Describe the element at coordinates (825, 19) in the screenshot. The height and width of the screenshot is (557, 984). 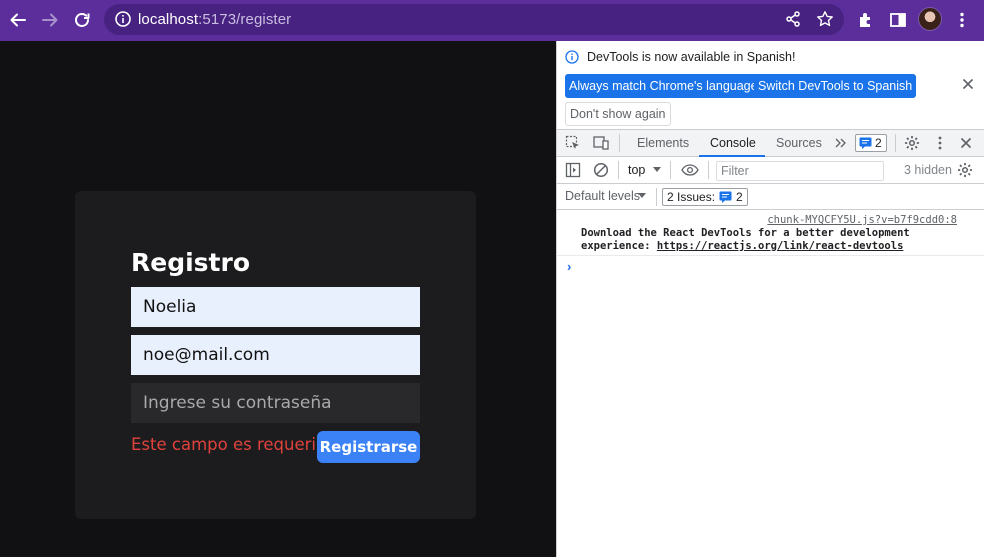
I see `star-icon` at that location.